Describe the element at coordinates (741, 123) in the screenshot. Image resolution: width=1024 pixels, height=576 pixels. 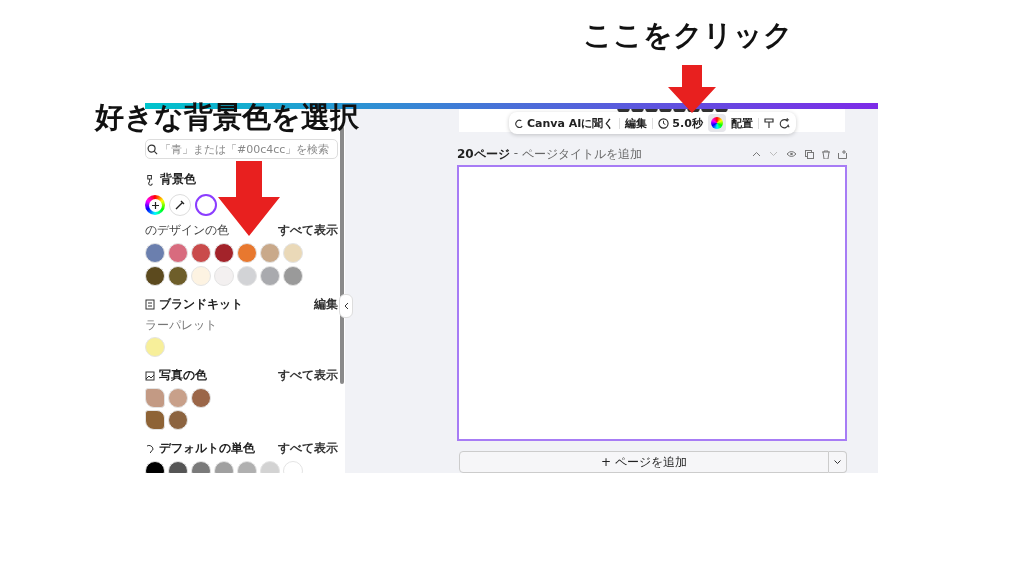
I see `arrange-button: 配置` at that location.